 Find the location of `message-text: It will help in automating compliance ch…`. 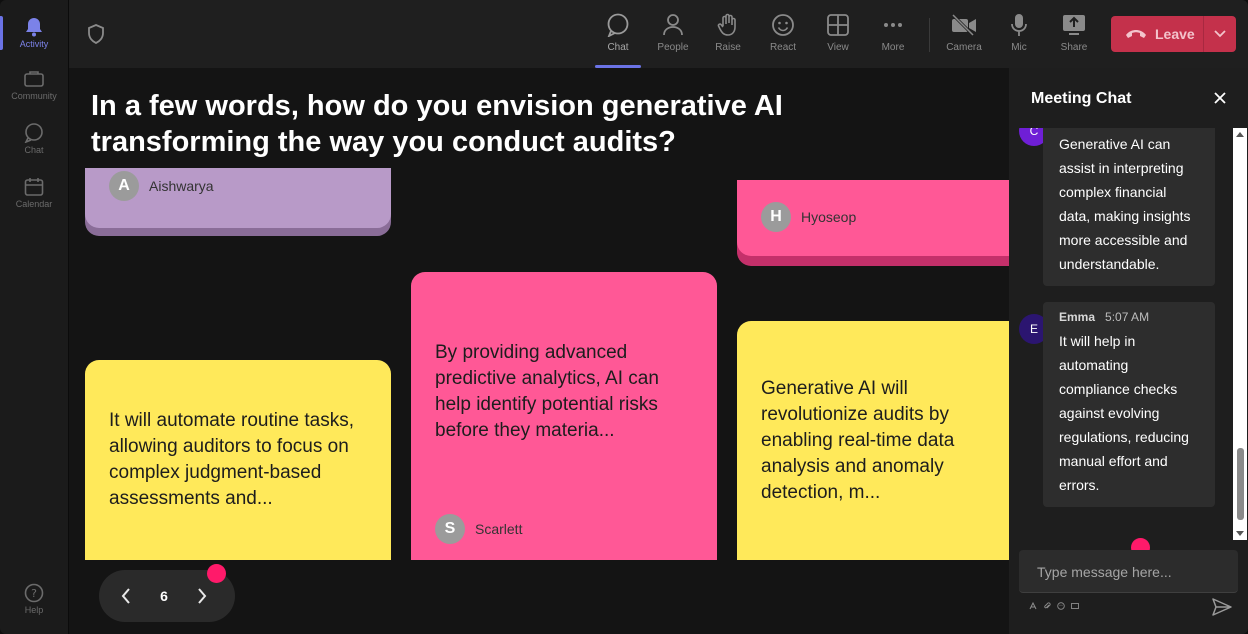

message-text: It will help in automating compliance ch… is located at coordinates (1124, 413).